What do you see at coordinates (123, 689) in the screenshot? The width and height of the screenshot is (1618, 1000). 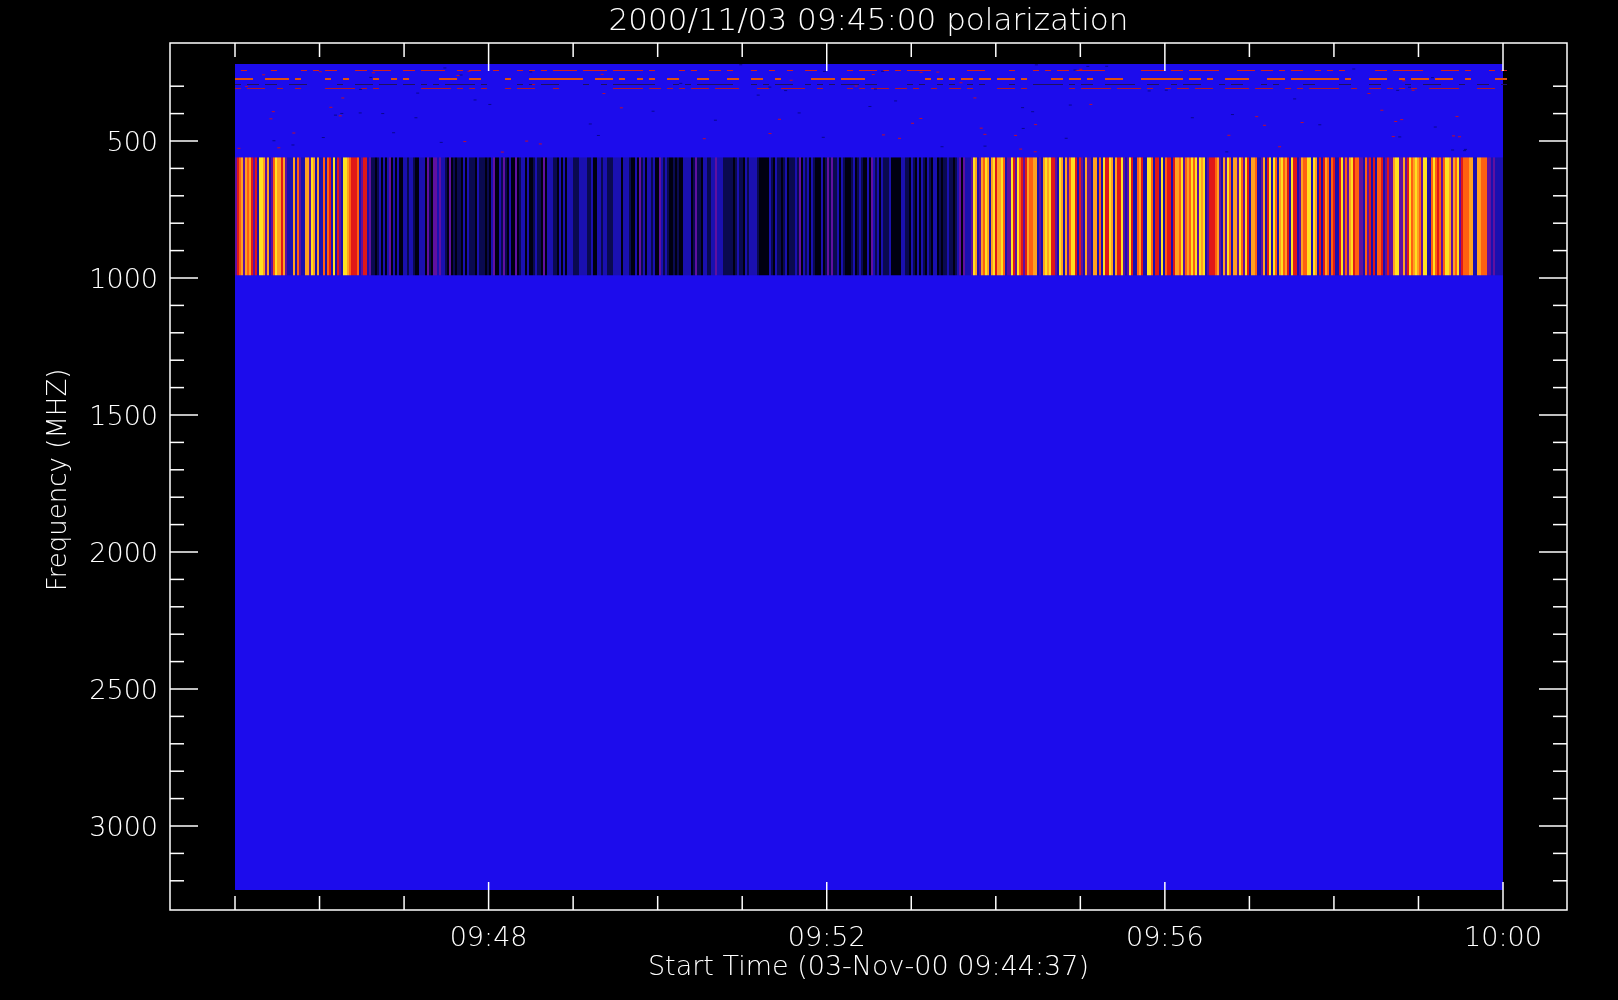 I see `tick-label: 2500` at bounding box center [123, 689].